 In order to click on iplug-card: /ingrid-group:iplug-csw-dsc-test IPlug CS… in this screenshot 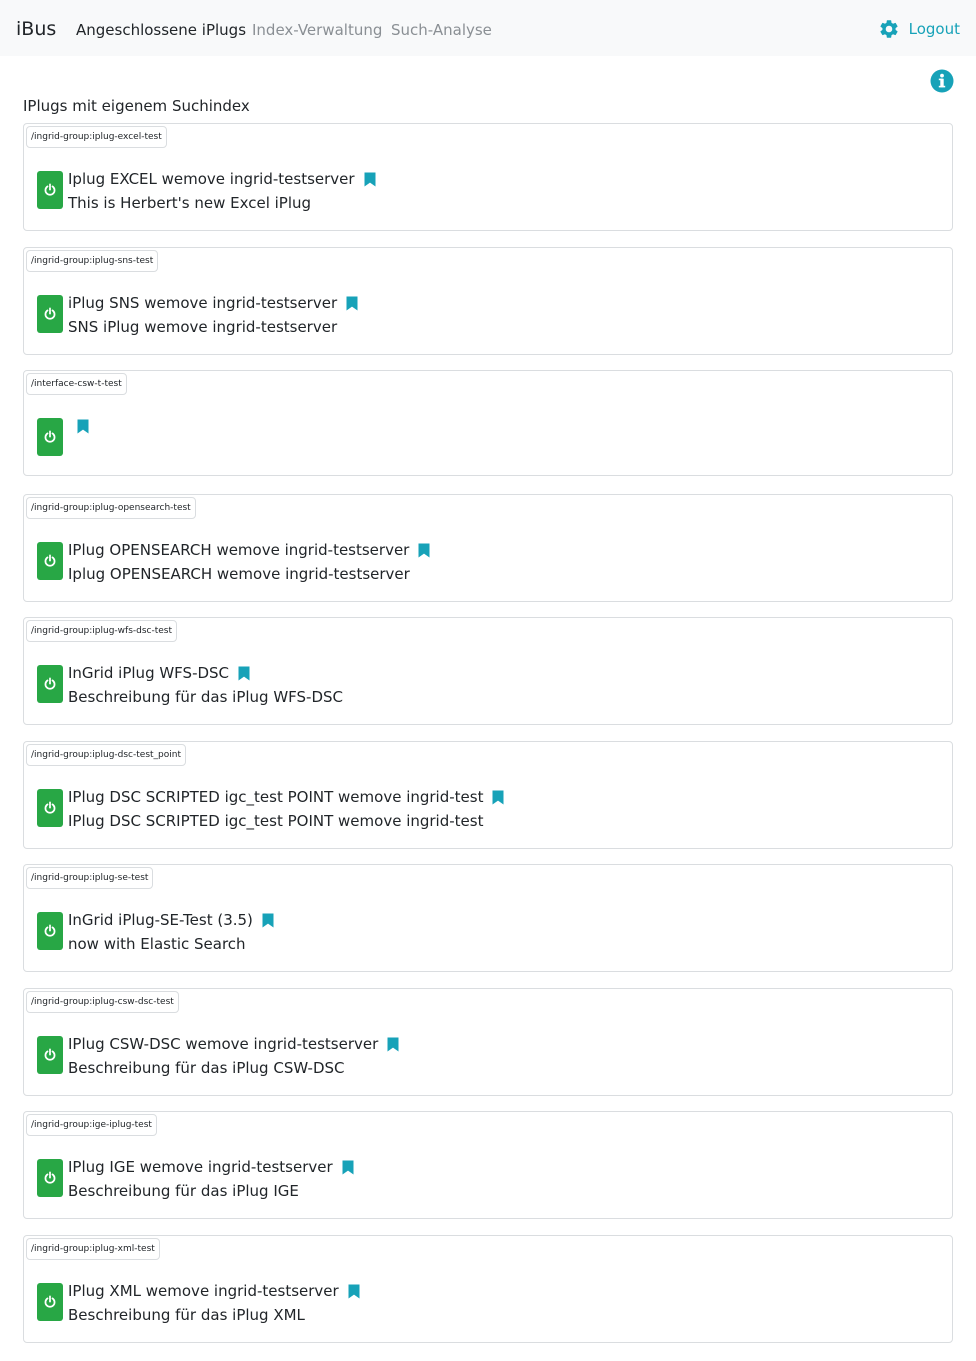, I will do `click(488, 1042)`.